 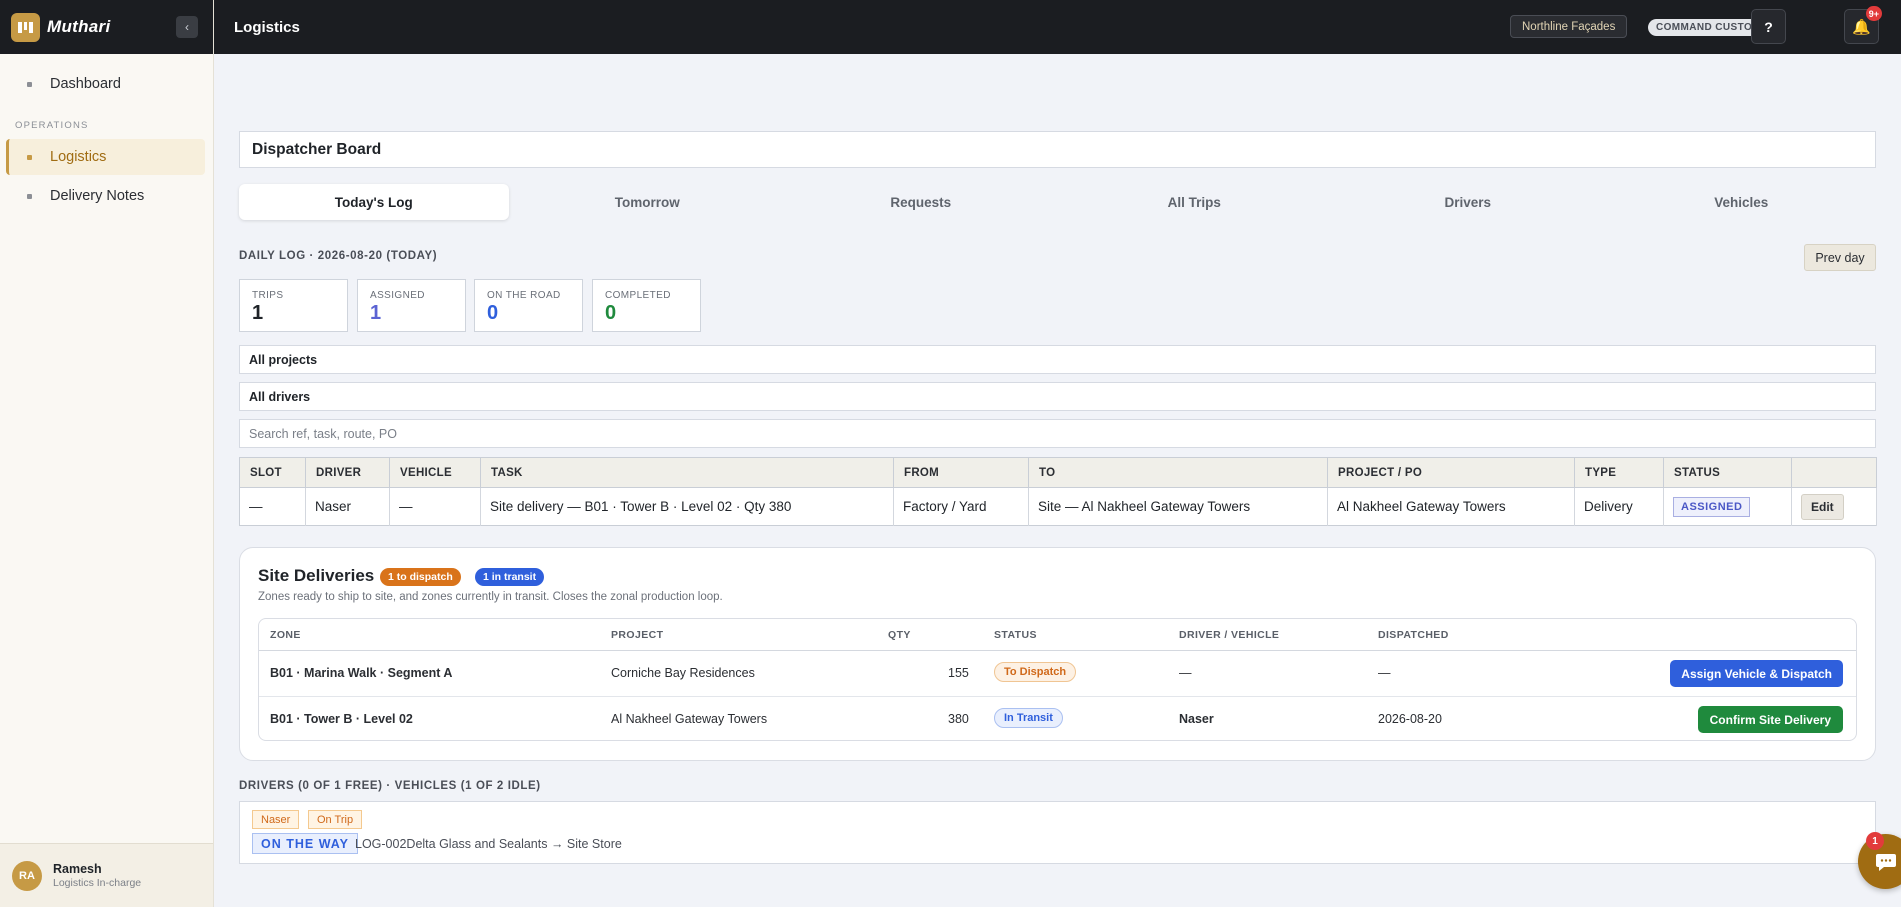 I want to click on cell-driver-vehicle: —, so click(x=1185, y=673).